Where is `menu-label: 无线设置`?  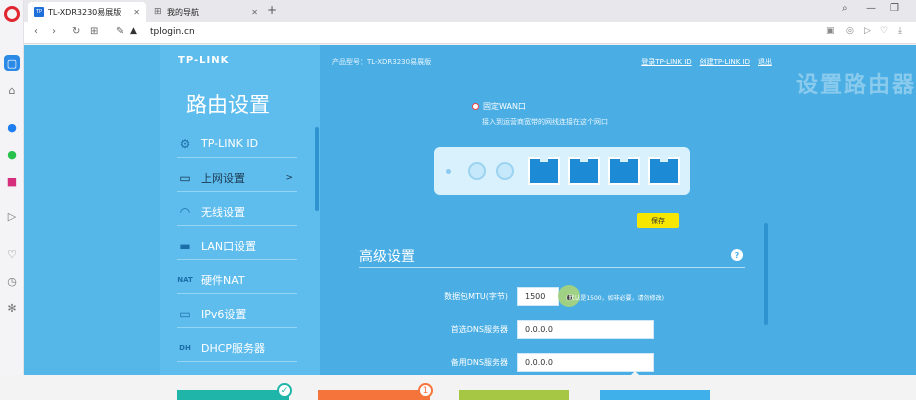
menu-label: 无线设置 is located at coordinates (223, 212).